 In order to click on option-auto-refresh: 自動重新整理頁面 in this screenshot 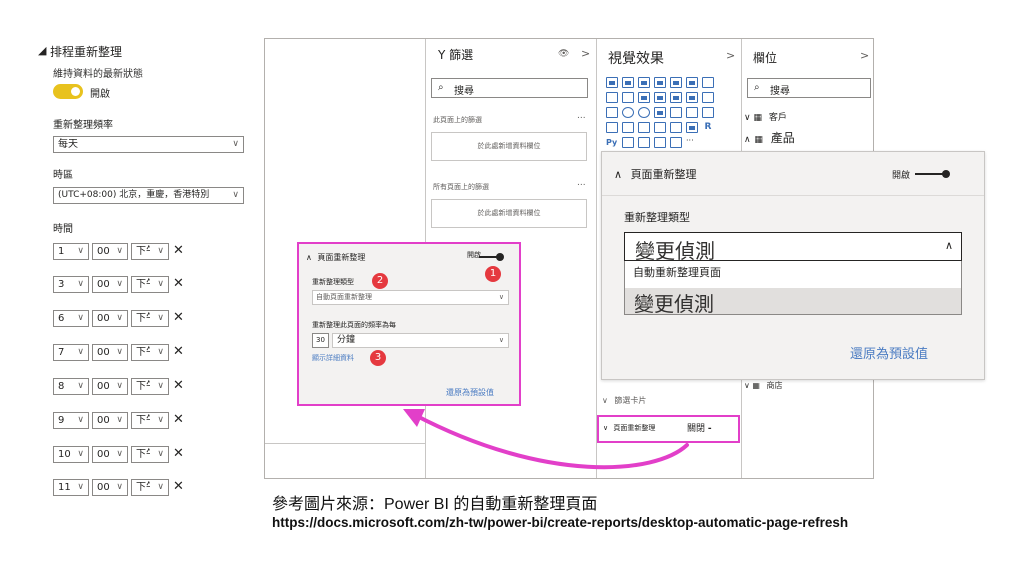, I will do `click(677, 272)`.